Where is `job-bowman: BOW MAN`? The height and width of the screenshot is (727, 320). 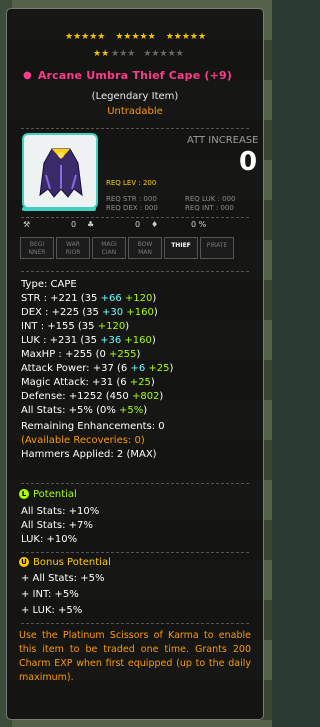 job-bowman: BOW MAN is located at coordinates (145, 248).